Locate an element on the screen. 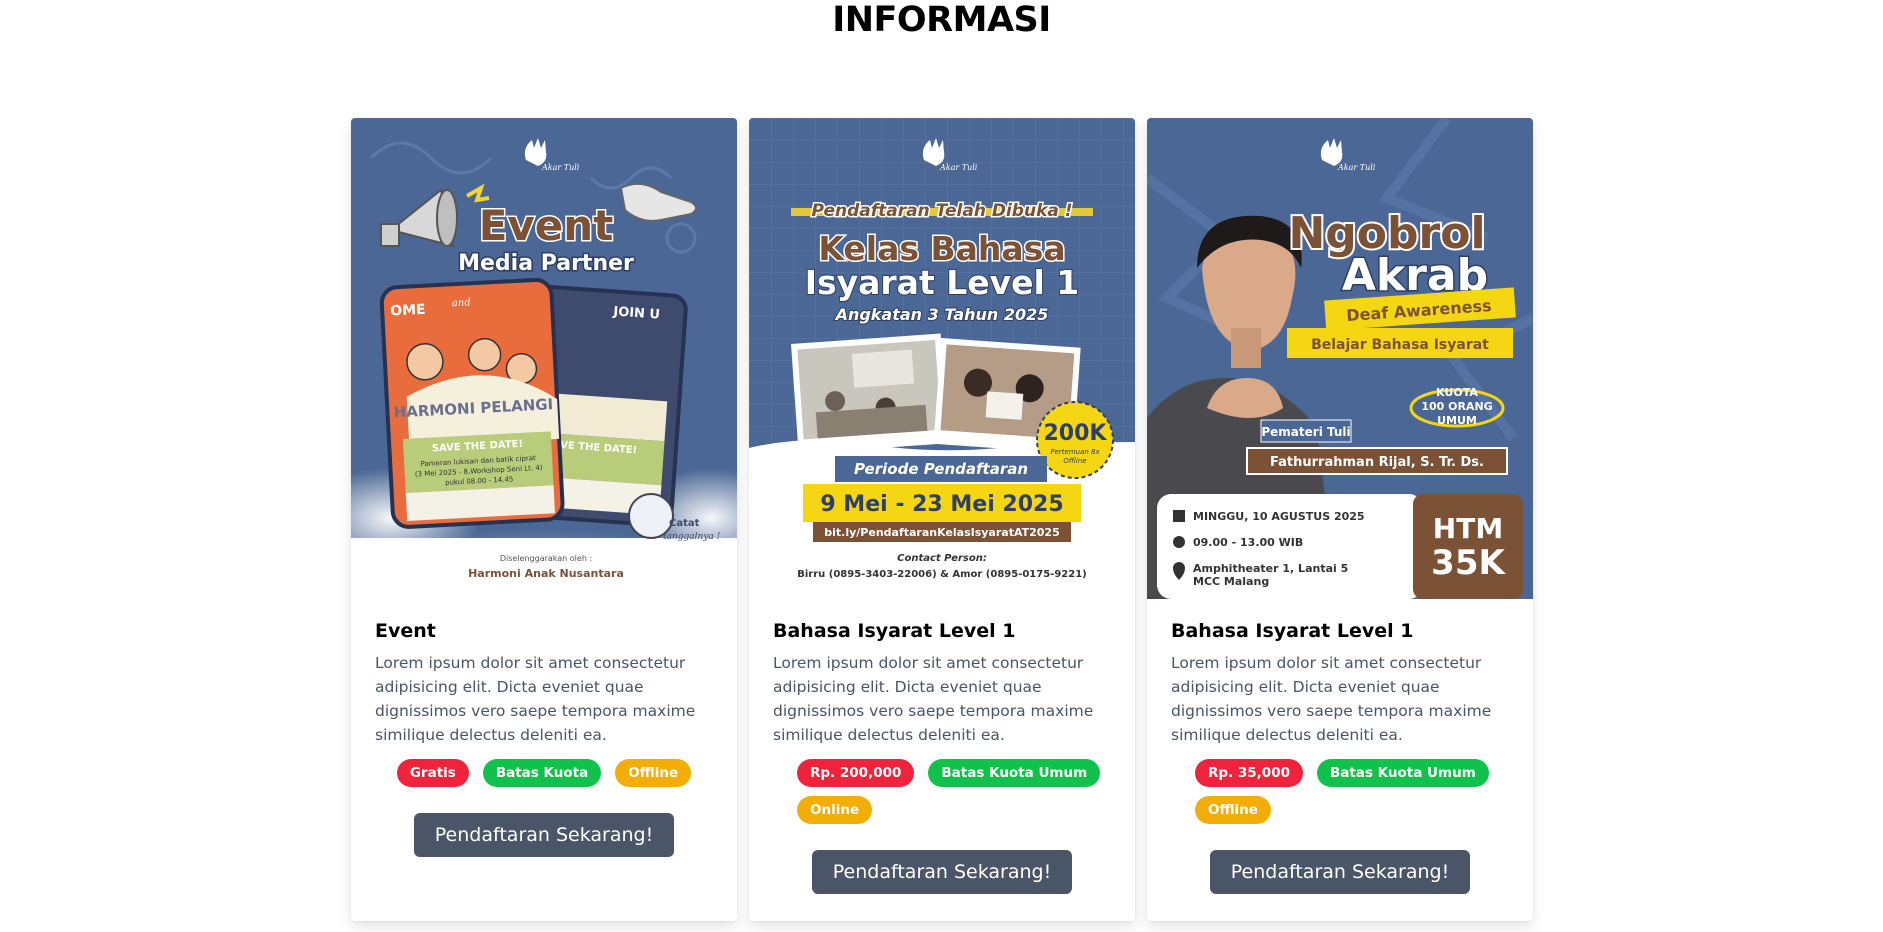  svg-text: Contact Person: is located at coordinates (942, 558).